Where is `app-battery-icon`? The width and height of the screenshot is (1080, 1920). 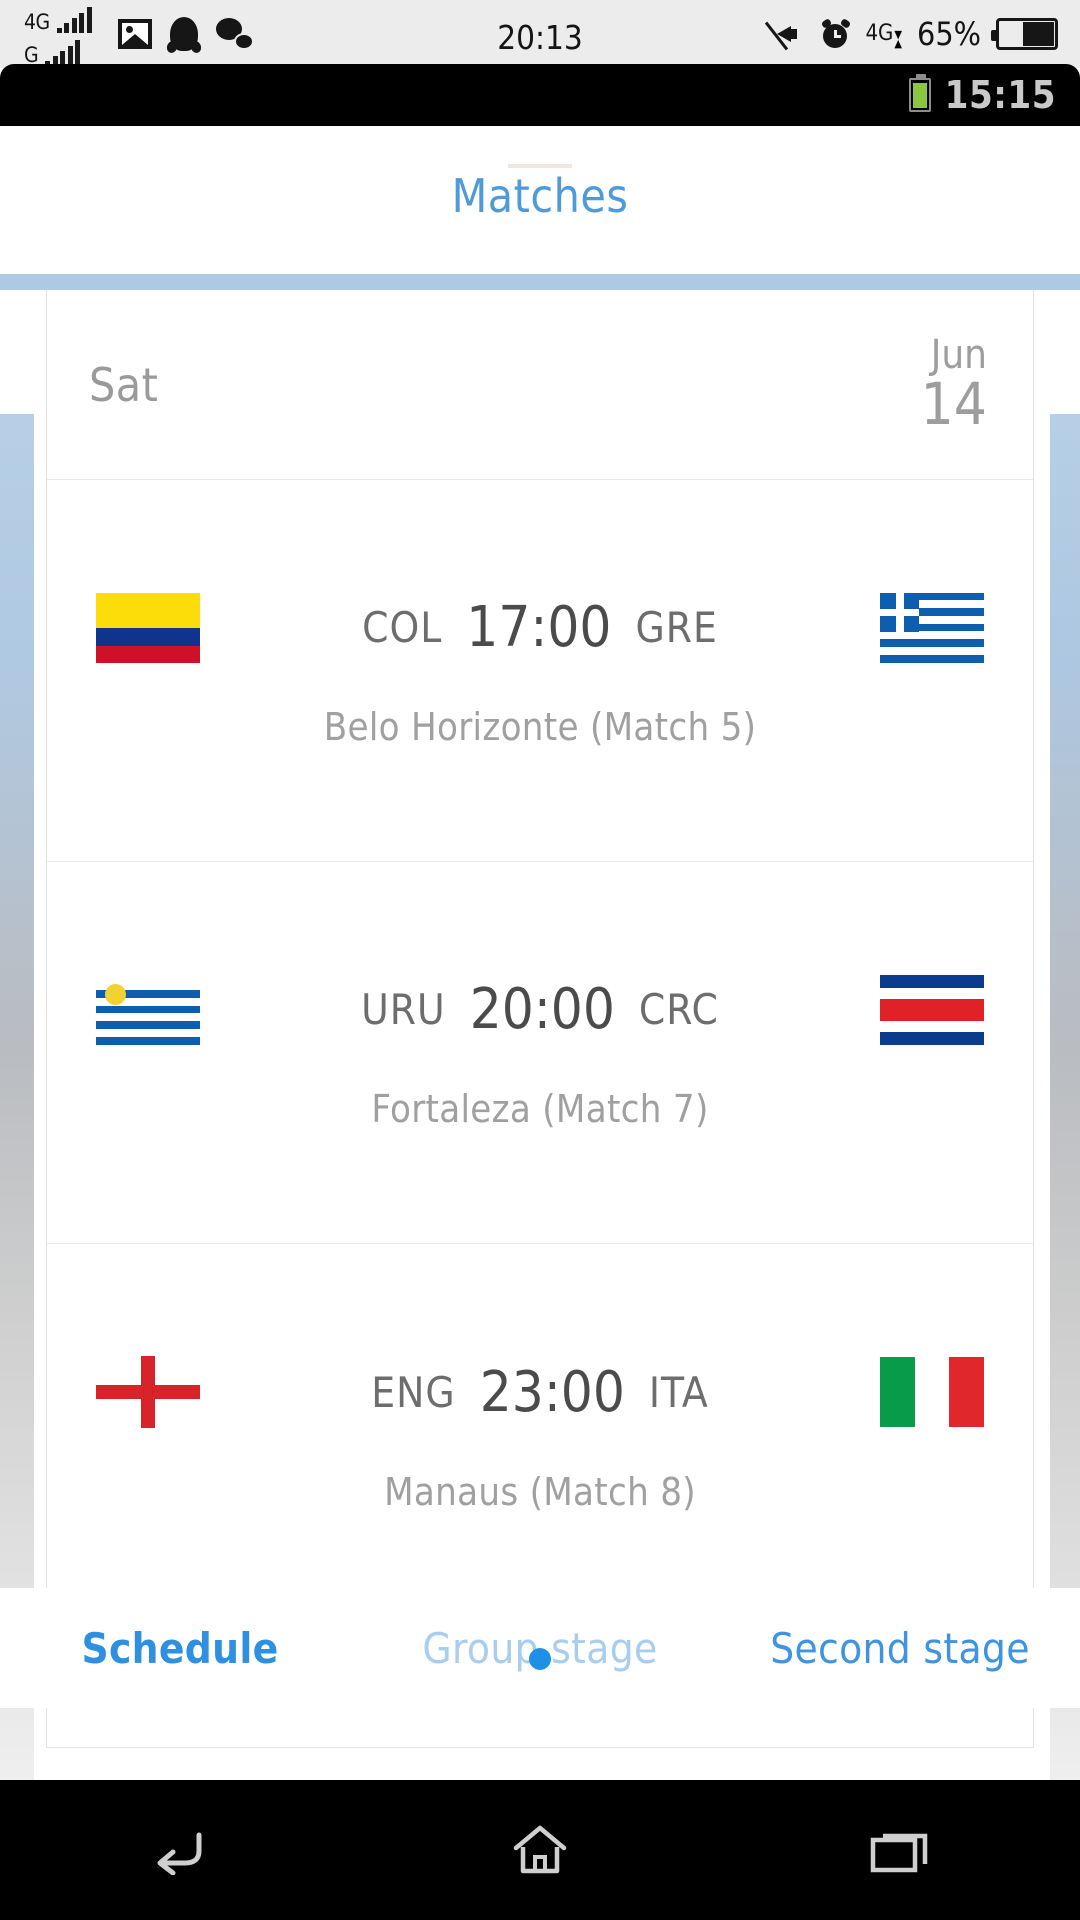 app-battery-icon is located at coordinates (919, 93).